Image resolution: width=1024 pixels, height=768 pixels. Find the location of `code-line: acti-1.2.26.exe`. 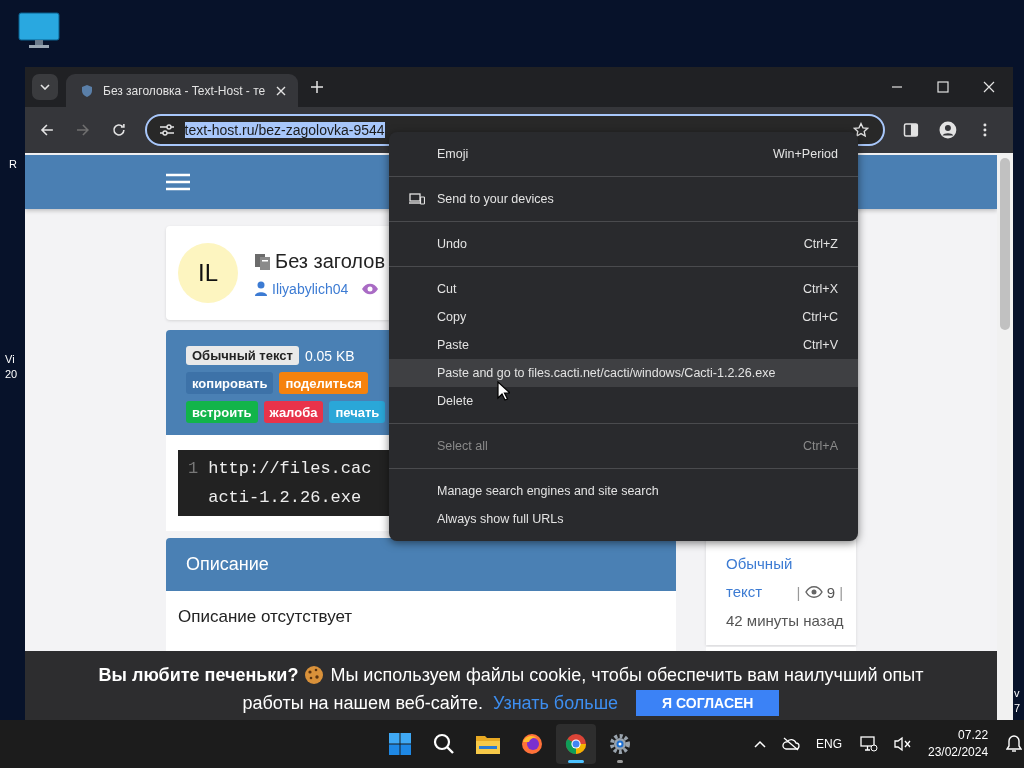

code-line: acti-1.2.26.exe is located at coordinates (285, 498).